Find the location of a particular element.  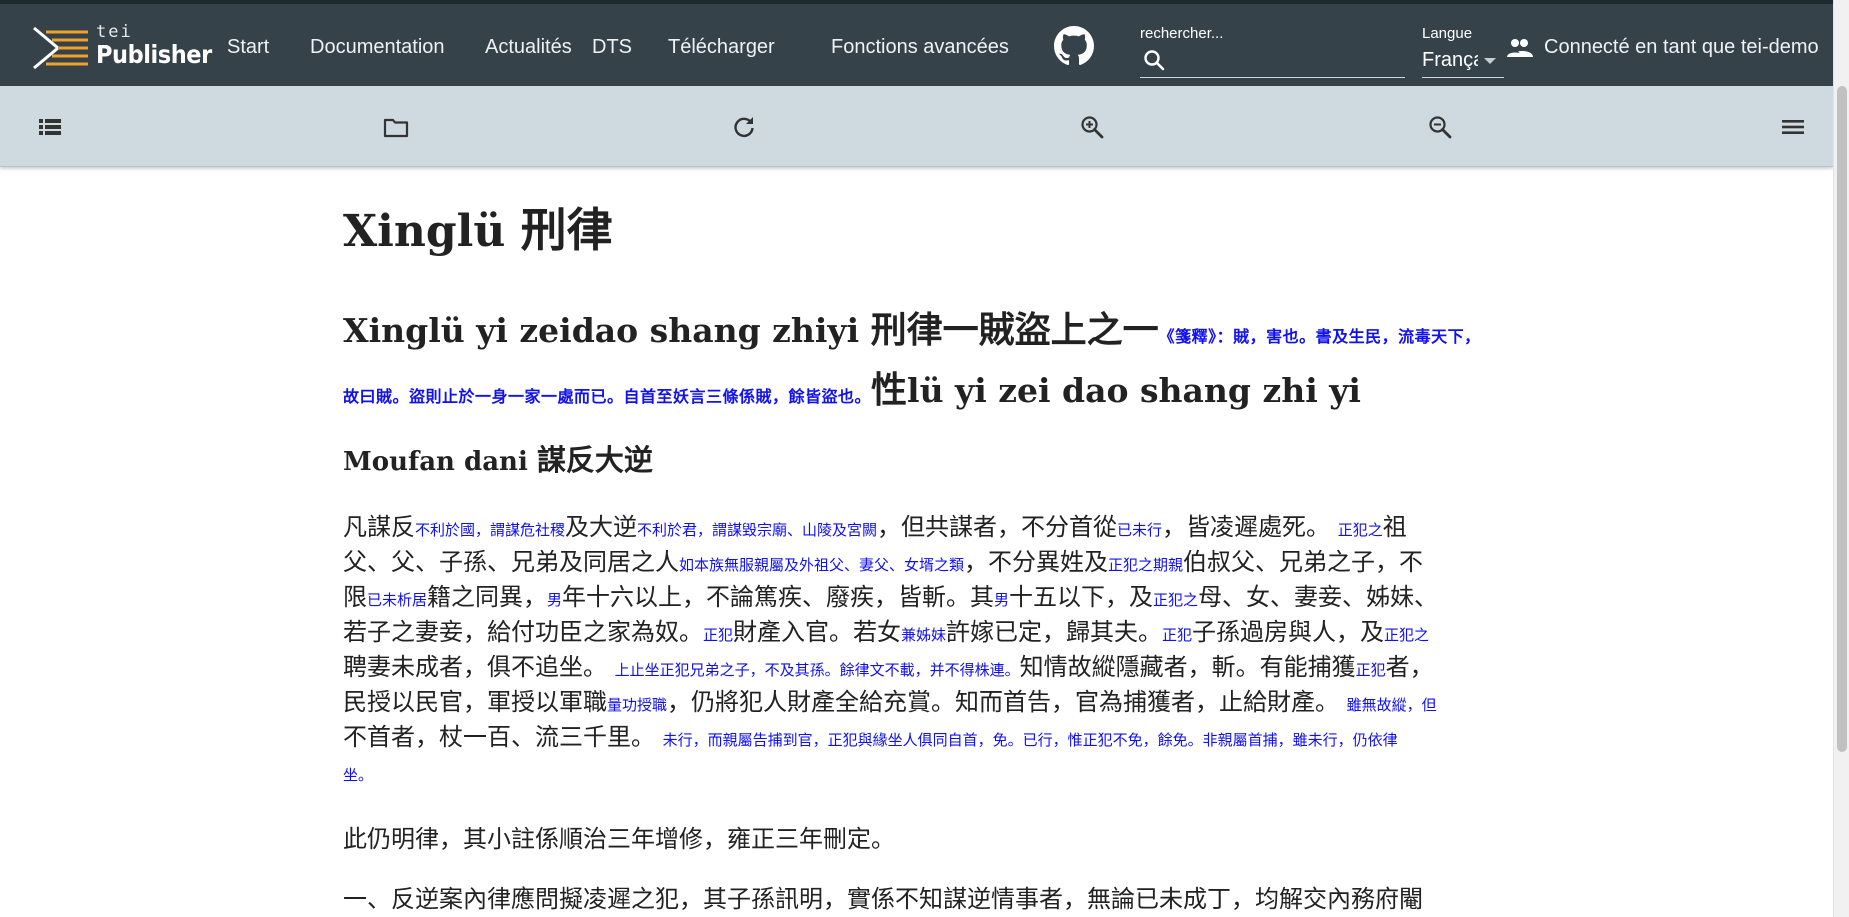

subsection-title: Moufan dani 謀反大逆 is located at coordinates (498, 461).